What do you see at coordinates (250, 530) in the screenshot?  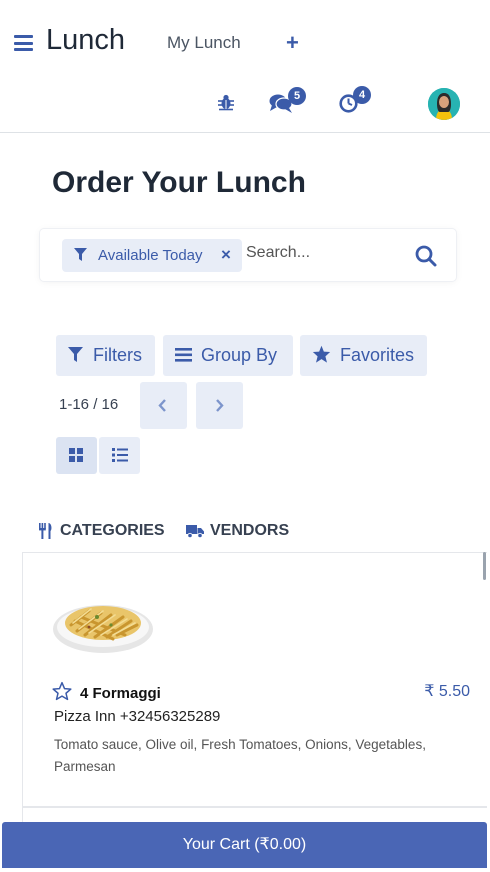 I see `vendors-label: VENDORS` at bounding box center [250, 530].